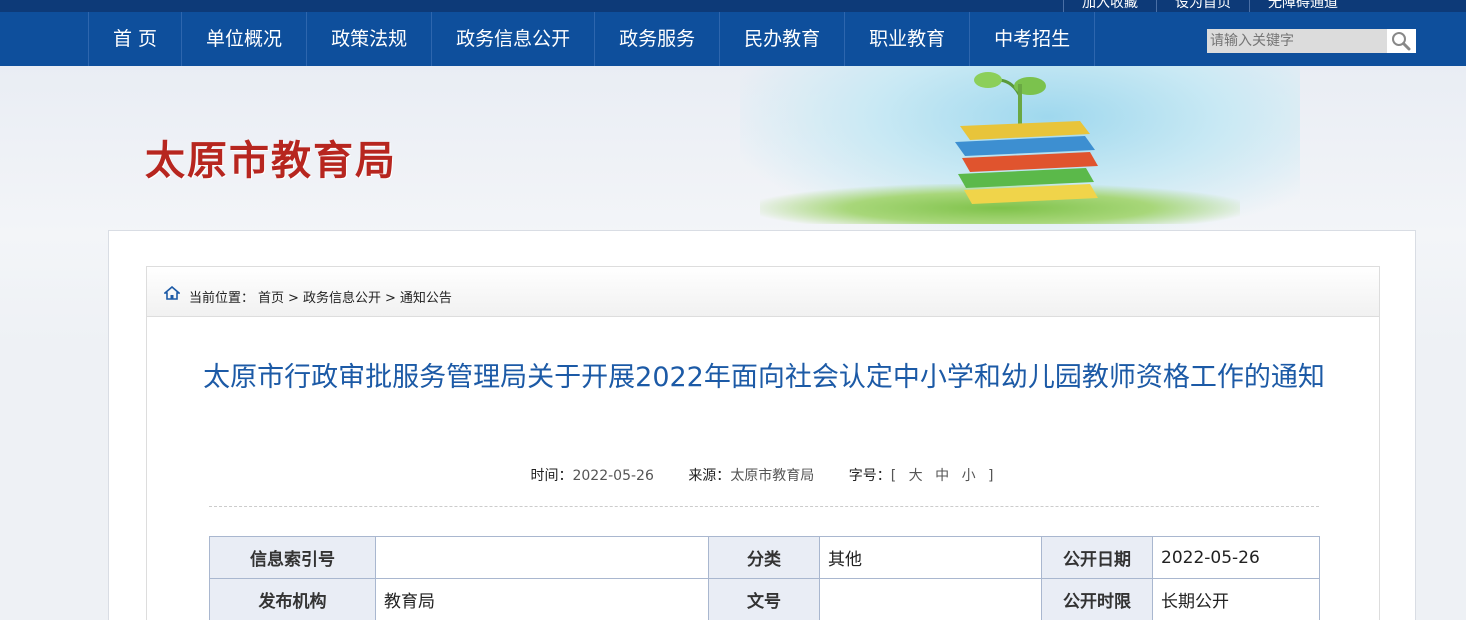 This screenshot has width=1466, height=620. What do you see at coordinates (709, 476) in the screenshot?
I see `source-label: 来源：` at bounding box center [709, 476].